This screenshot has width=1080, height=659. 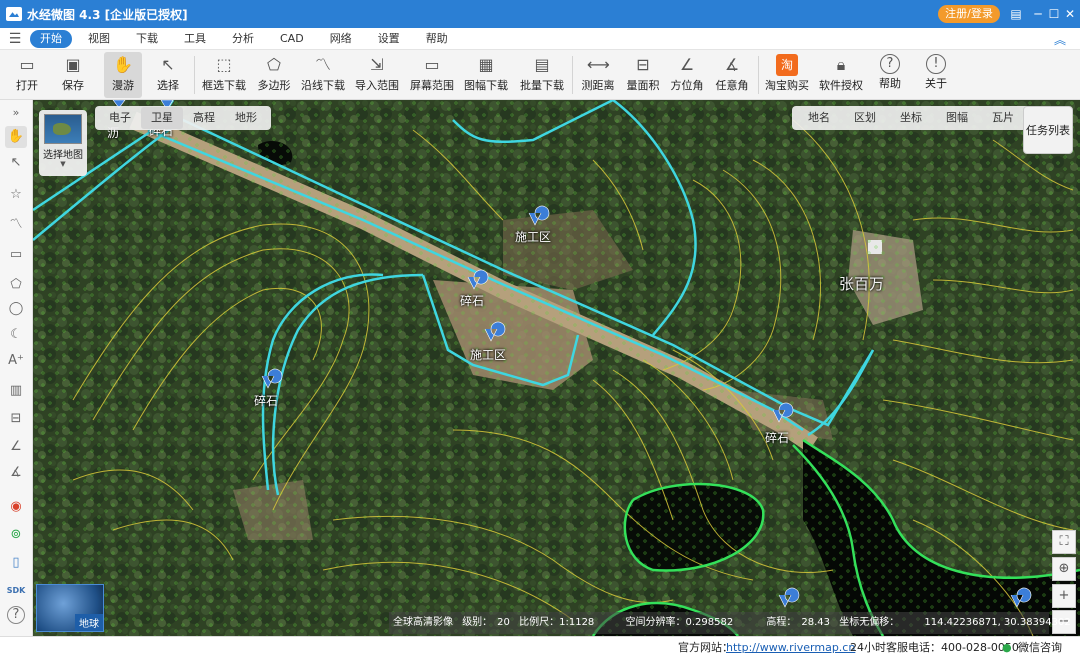 I want to click on hamburger-menu-icon: ☰, so click(x=15, y=39).